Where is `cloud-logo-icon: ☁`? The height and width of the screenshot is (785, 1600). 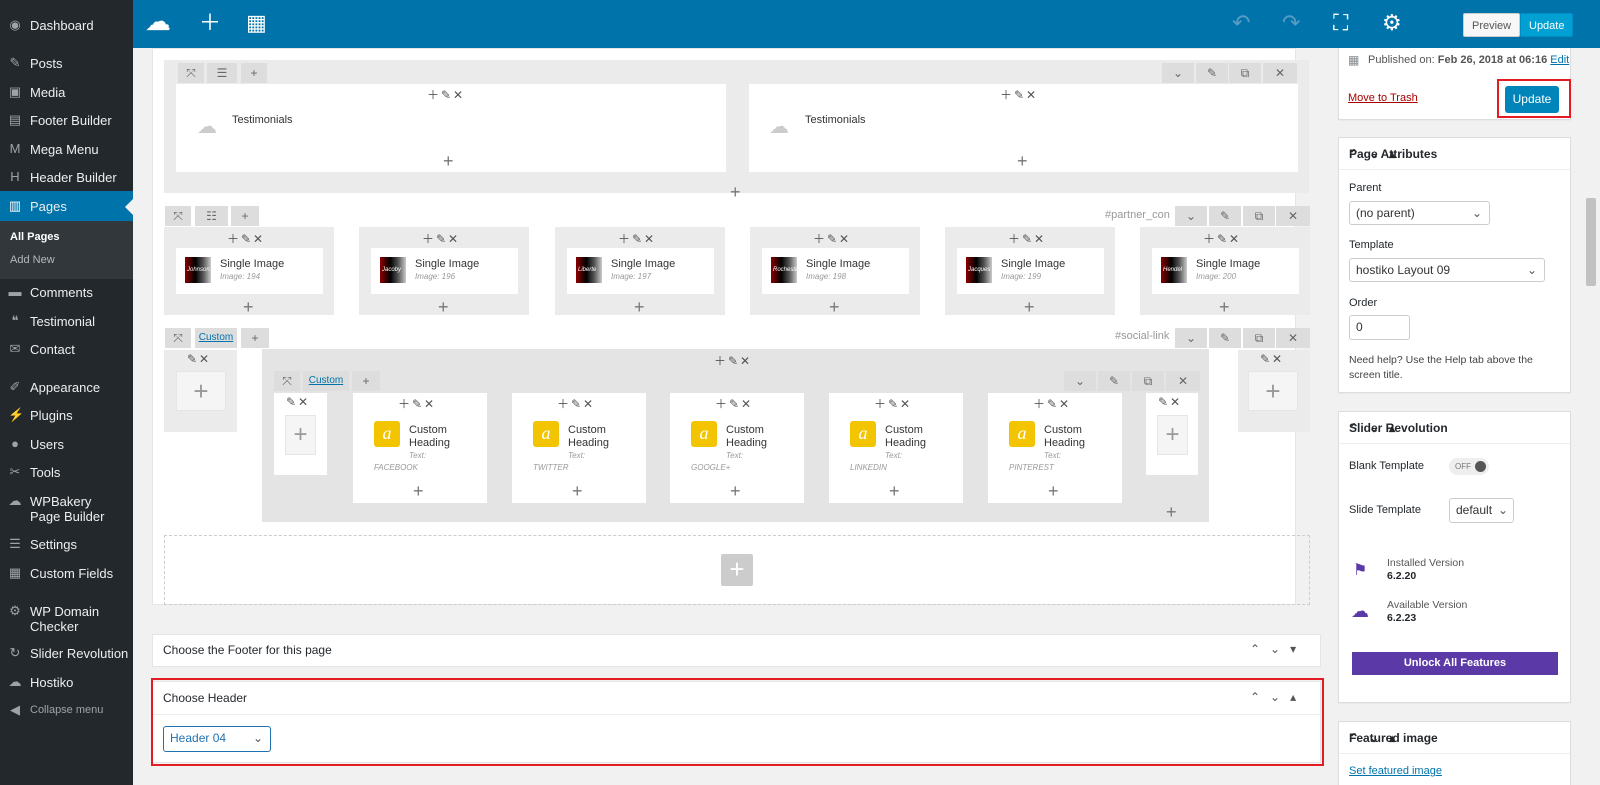
cloud-logo-icon: ☁ is located at coordinates (158, 21).